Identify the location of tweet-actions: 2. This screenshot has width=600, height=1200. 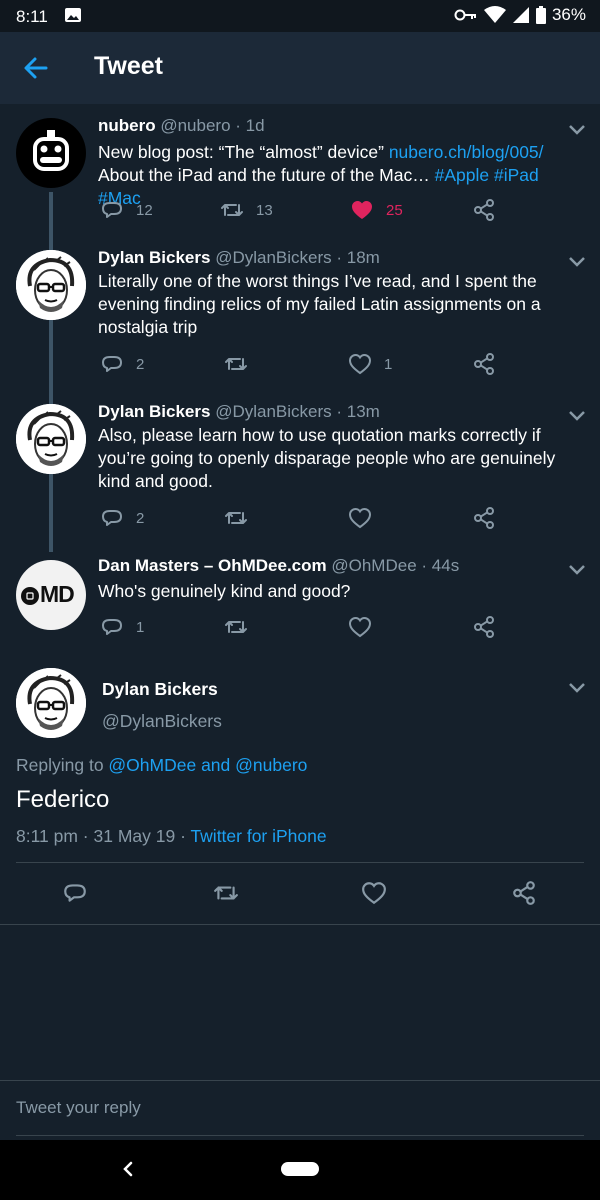
(300, 518).